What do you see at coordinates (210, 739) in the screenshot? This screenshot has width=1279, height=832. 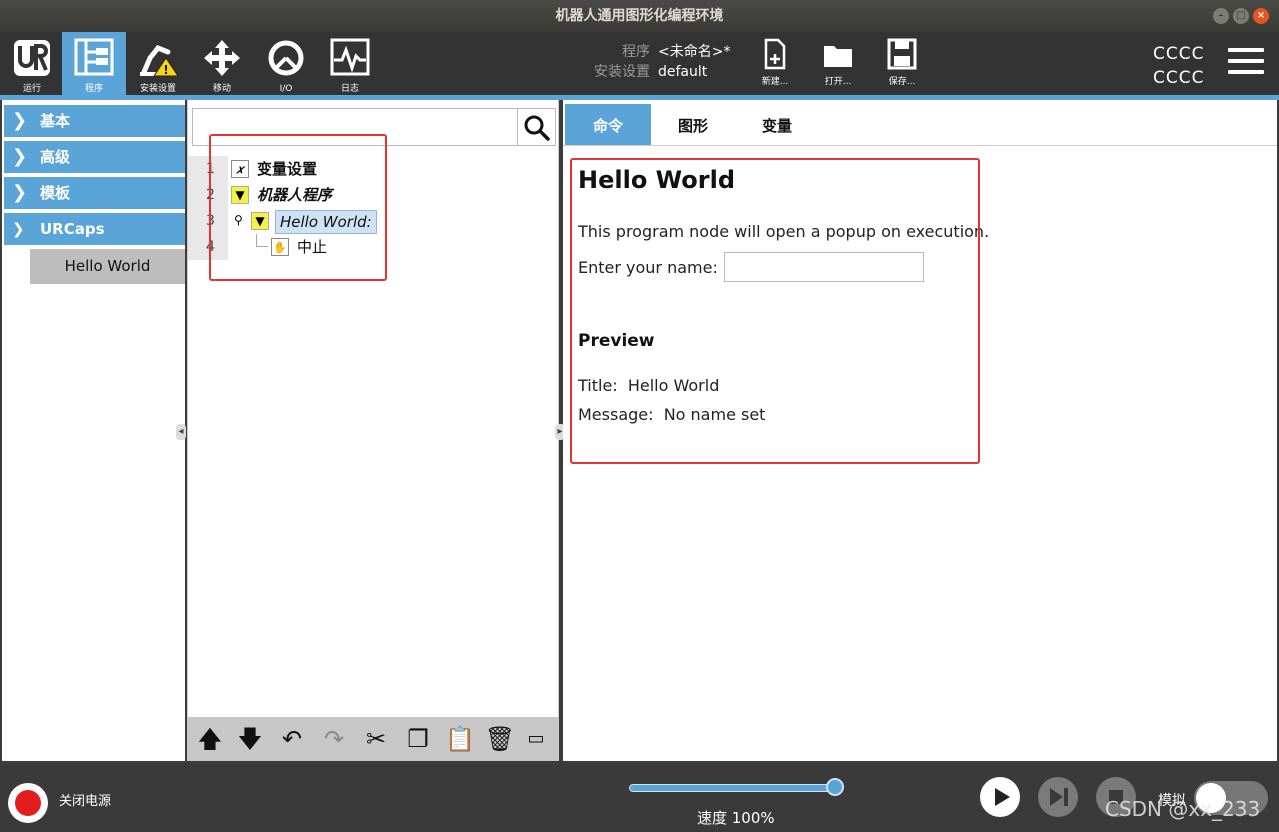 I see `move-up-icon: 🡅` at bounding box center [210, 739].